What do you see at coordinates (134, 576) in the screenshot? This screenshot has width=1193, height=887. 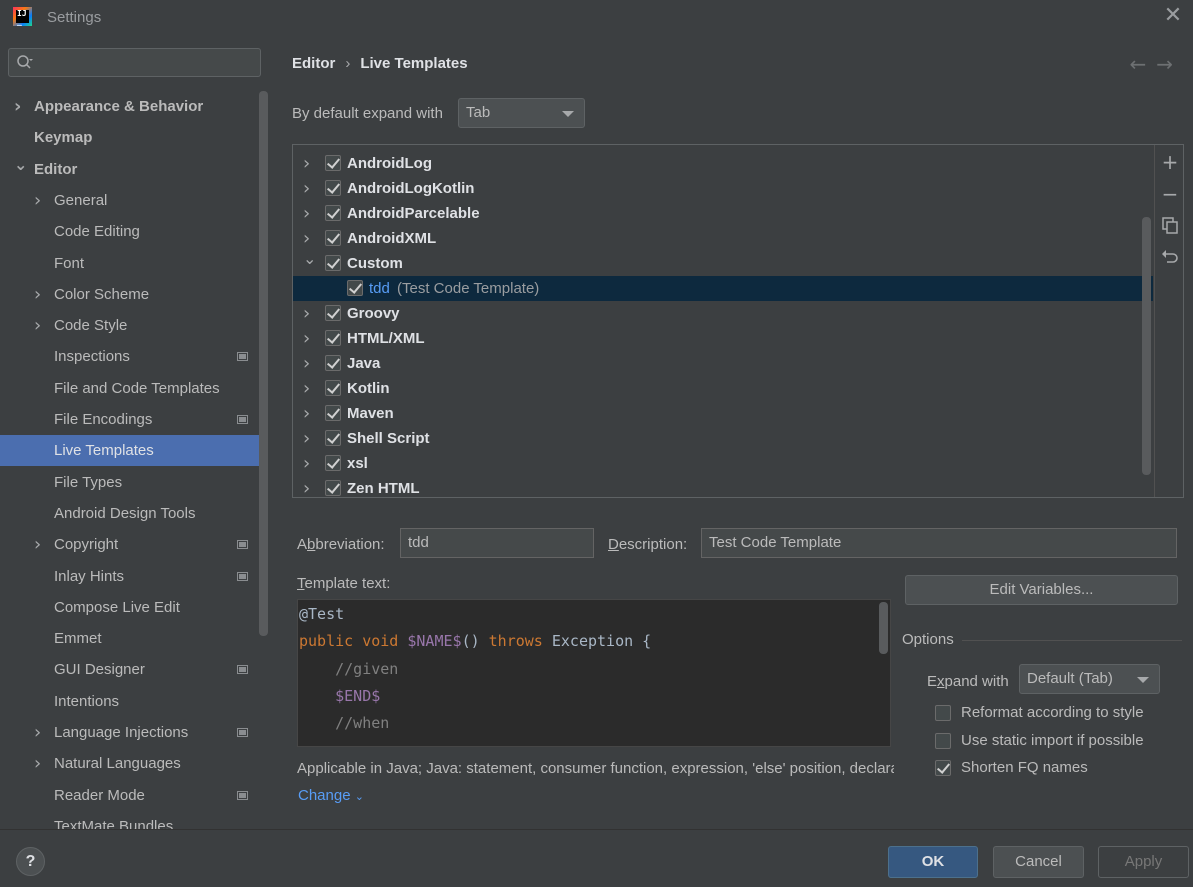 I see `sidebar-item-inlay-hints: Inlay Hints` at bounding box center [134, 576].